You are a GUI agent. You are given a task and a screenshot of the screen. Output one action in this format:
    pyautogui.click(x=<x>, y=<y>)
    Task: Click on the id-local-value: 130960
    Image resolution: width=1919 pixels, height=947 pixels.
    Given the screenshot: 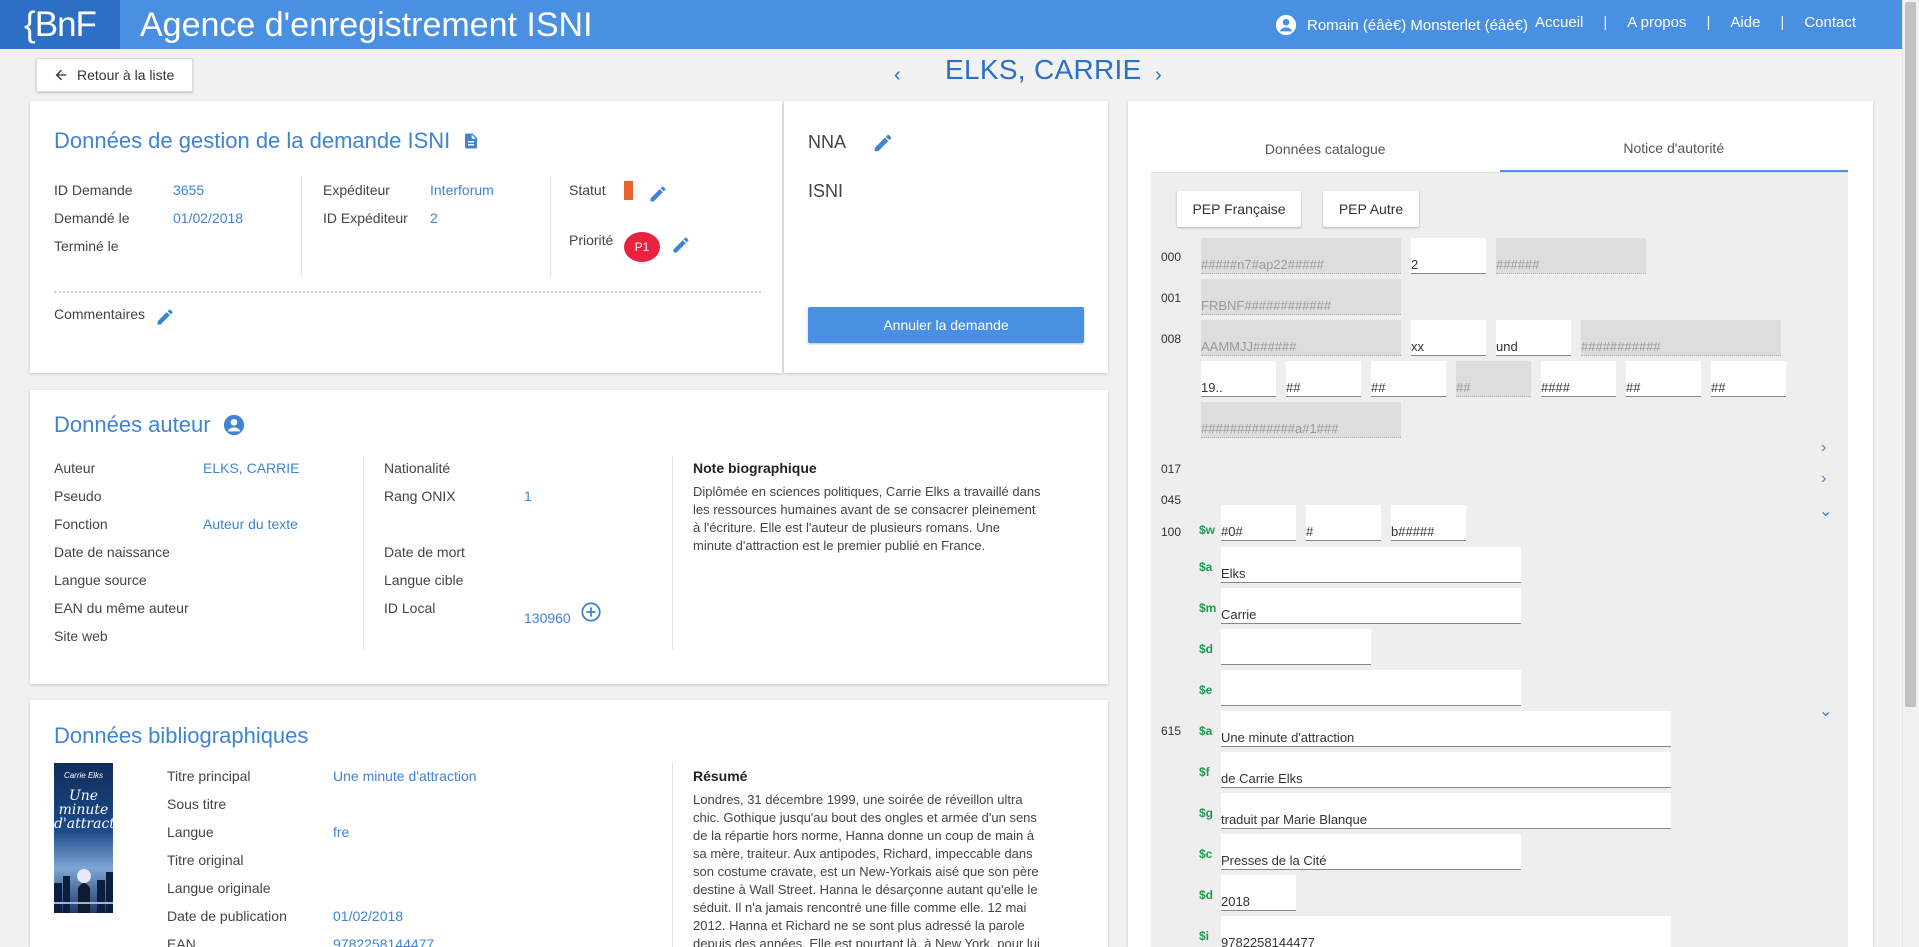 What is the action you would take?
    pyautogui.click(x=547, y=618)
    